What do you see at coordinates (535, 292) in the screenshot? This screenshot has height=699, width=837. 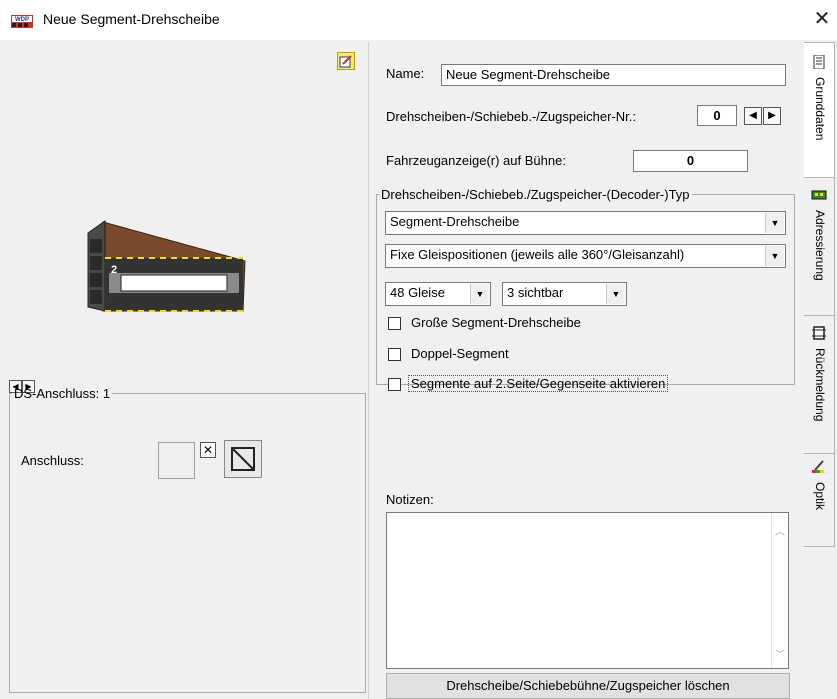 I see `visible-select-value: 3 sichtbar` at bounding box center [535, 292].